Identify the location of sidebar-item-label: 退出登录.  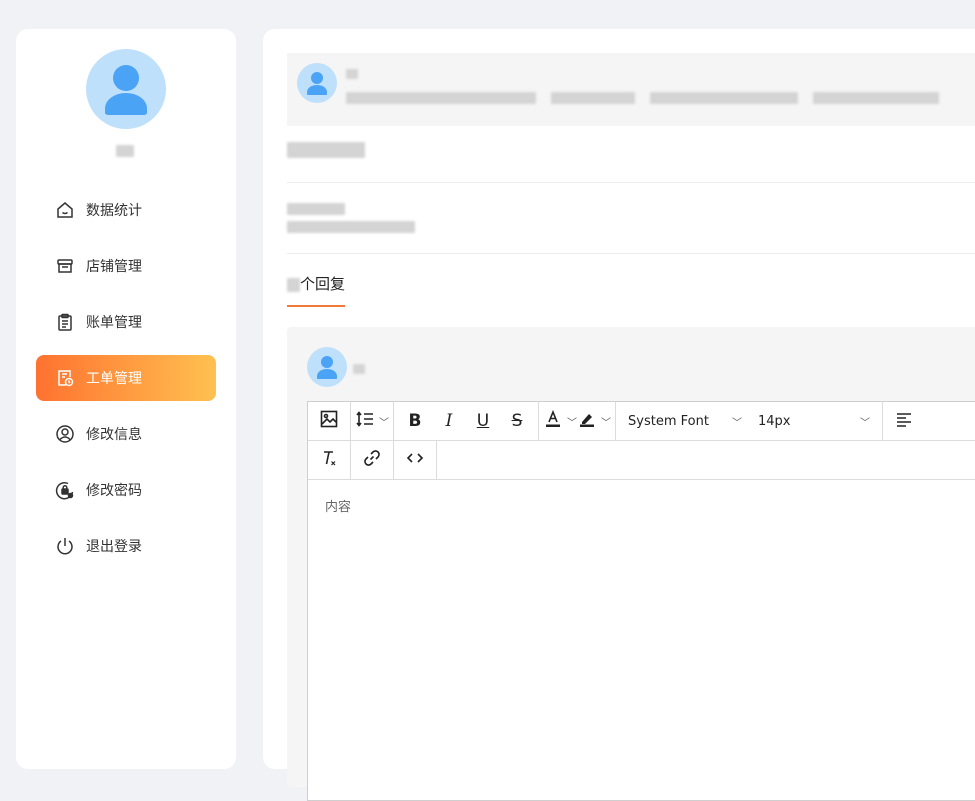
(114, 547).